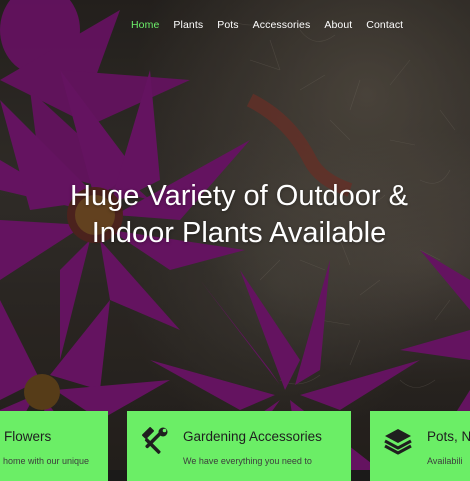 The image size is (470, 481). I want to click on headline-line-1: Huge Variety of Outdoor &, so click(239, 196).